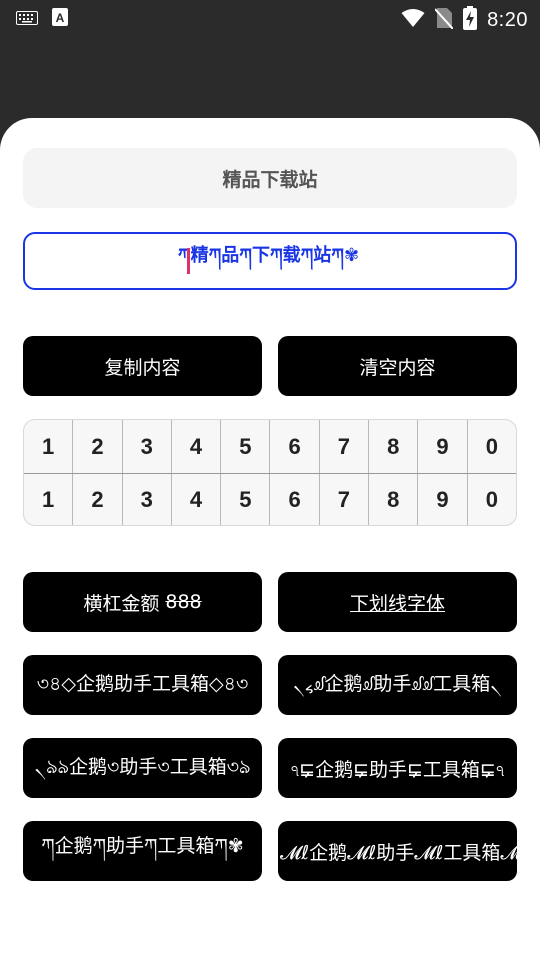 Image resolution: width=540 pixels, height=960 pixels. I want to click on underline-label: 下划线字体, so click(397, 603).